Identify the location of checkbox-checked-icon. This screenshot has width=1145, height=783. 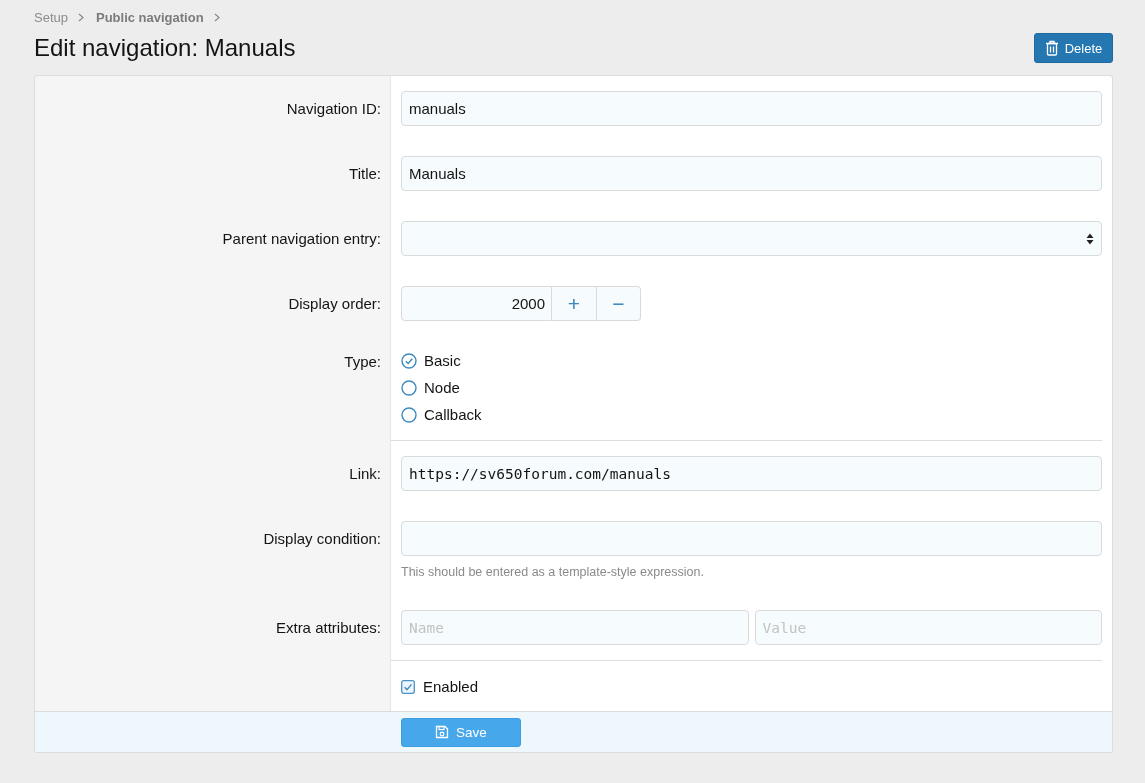
(408, 686).